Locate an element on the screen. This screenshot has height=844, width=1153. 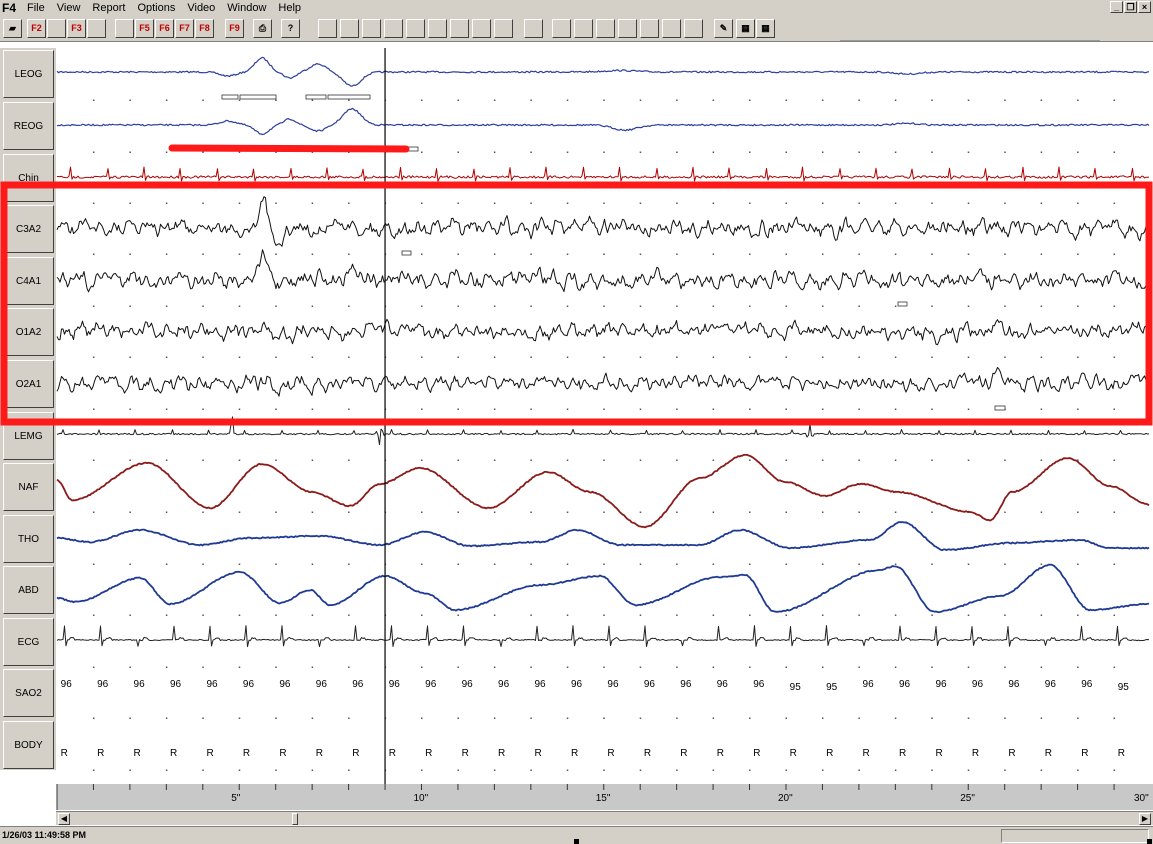
scroll-right-icon: ▶ is located at coordinates (1145, 819).